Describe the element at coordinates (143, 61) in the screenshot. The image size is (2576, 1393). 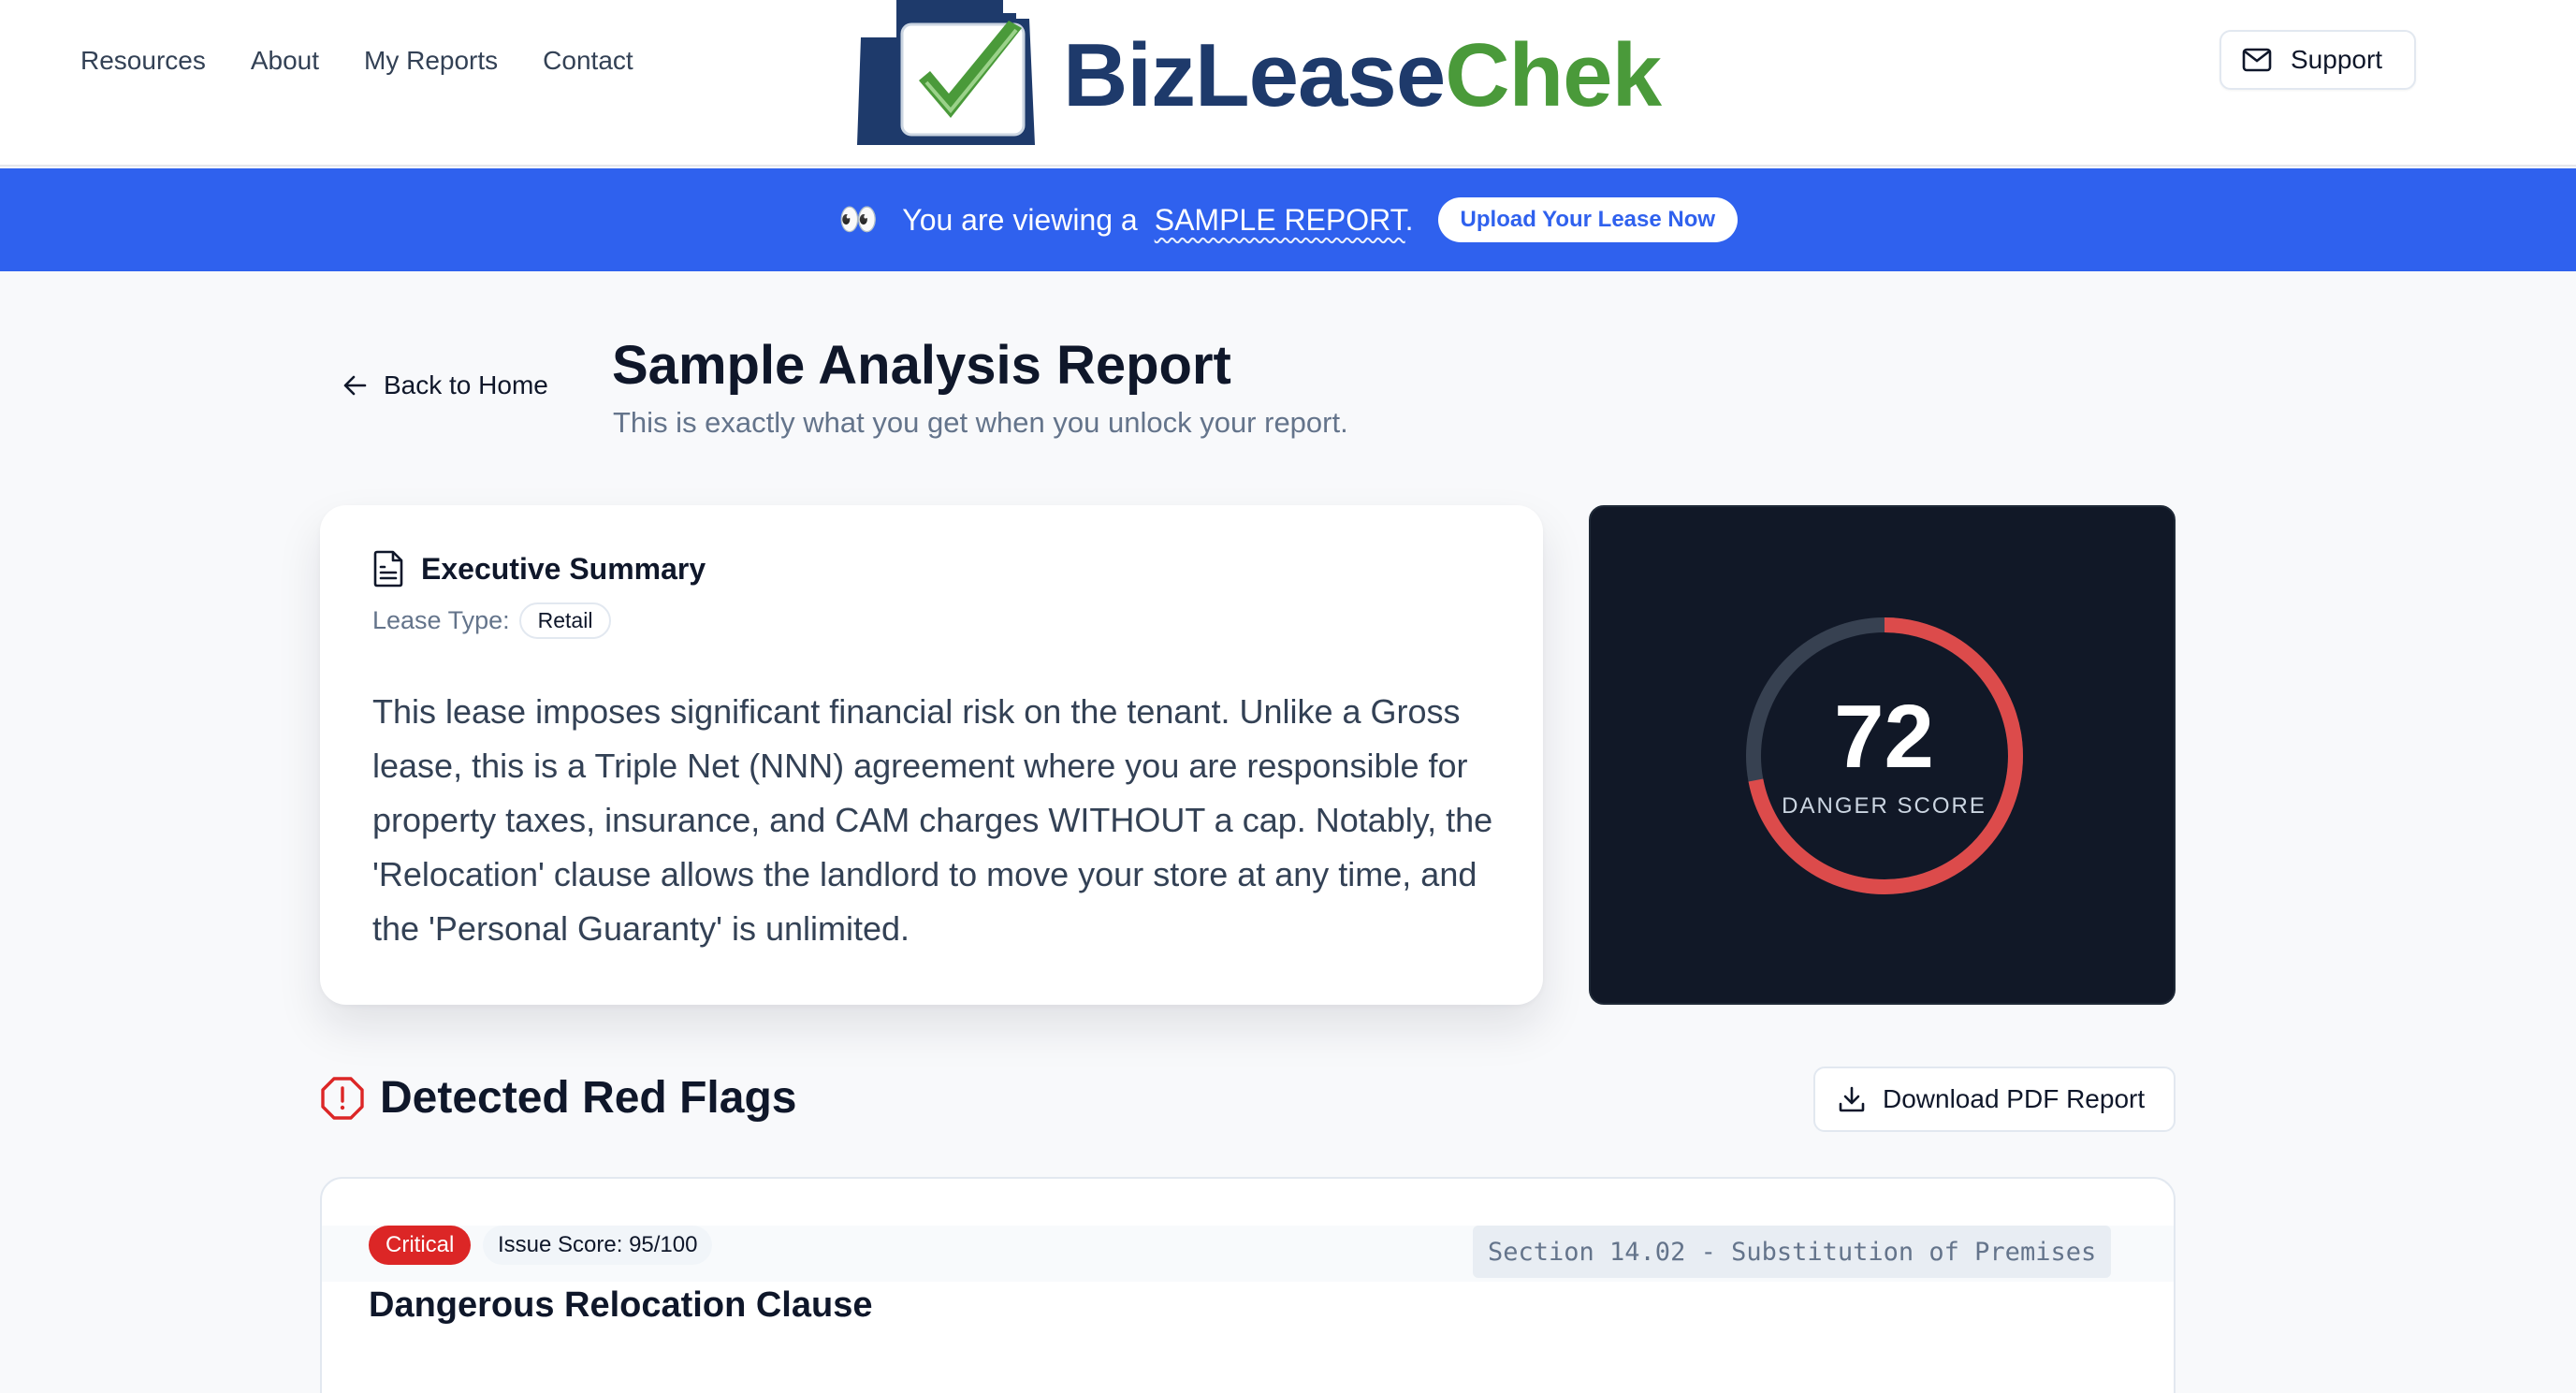
I see `nav-link-resources: Resources` at that location.